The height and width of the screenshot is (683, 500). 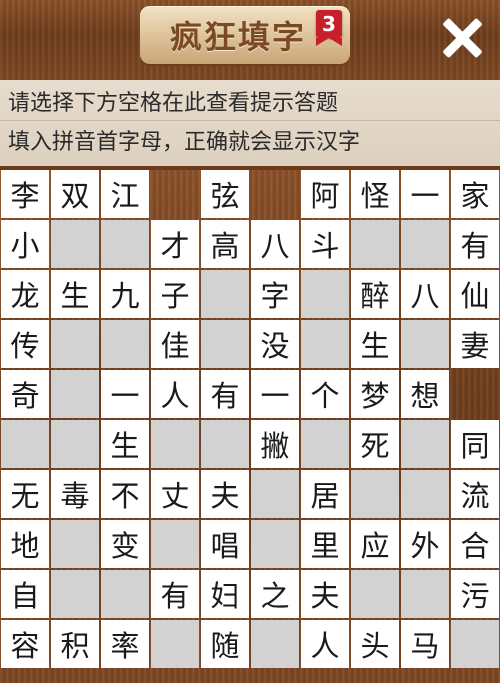 What do you see at coordinates (475, 544) in the screenshot?
I see `grid-cell-filled: 合` at bounding box center [475, 544].